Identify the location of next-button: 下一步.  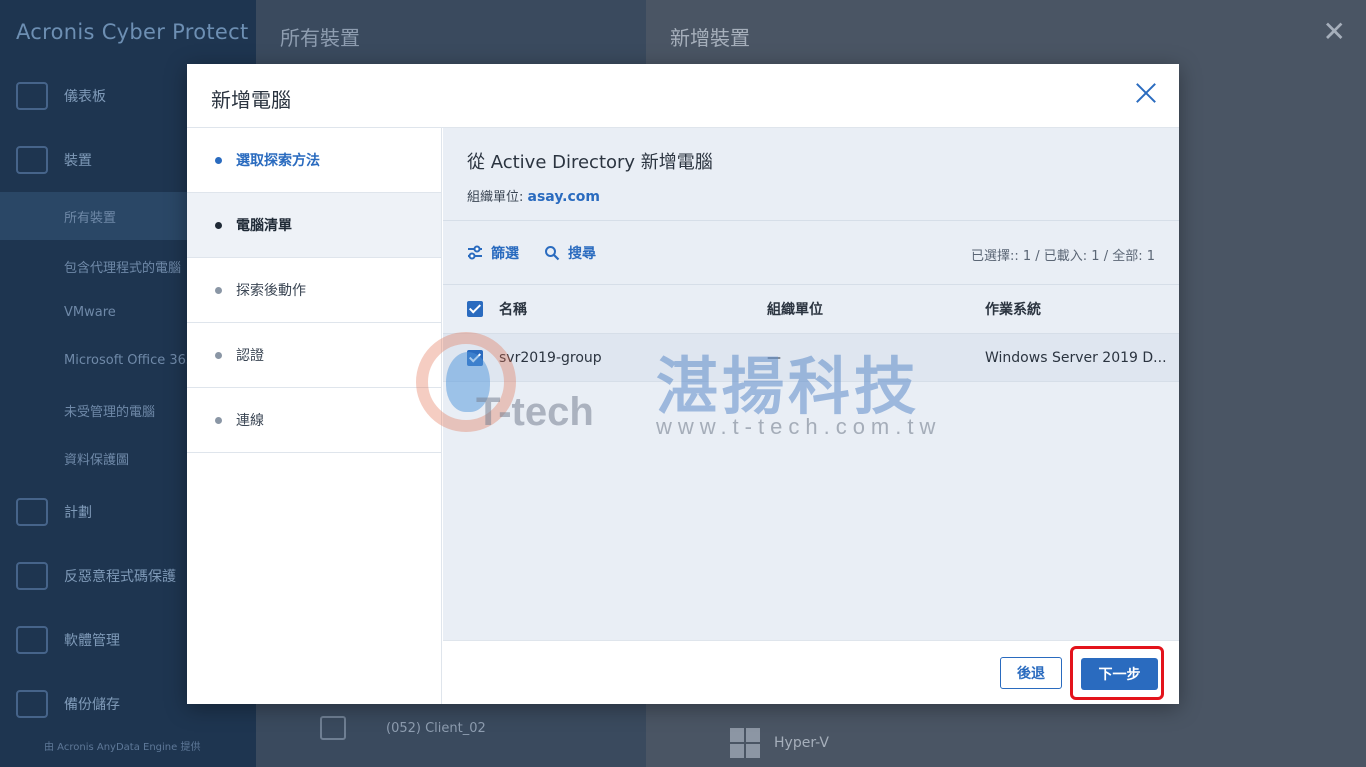
(1119, 674).